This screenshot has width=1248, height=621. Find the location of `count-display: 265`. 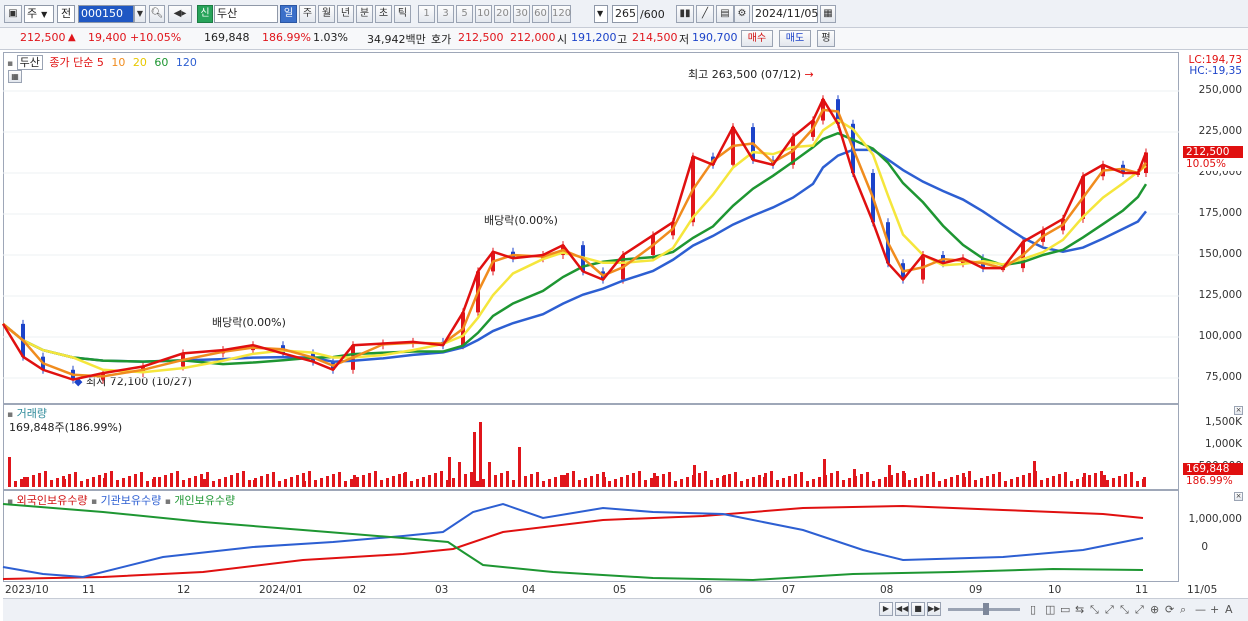

count-display: 265 is located at coordinates (625, 14).